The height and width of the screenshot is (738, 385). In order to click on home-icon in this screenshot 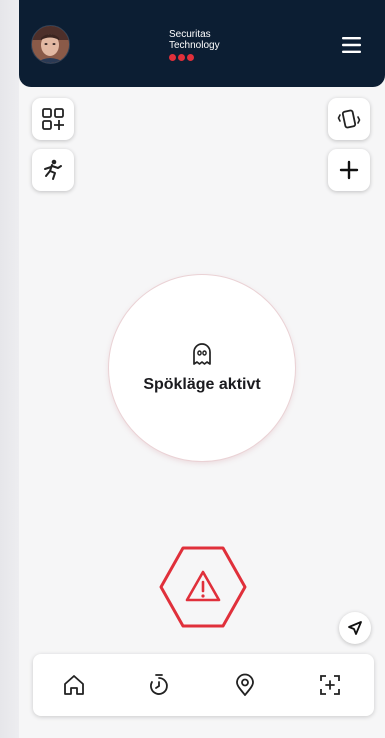, I will do `click(74, 685)`.